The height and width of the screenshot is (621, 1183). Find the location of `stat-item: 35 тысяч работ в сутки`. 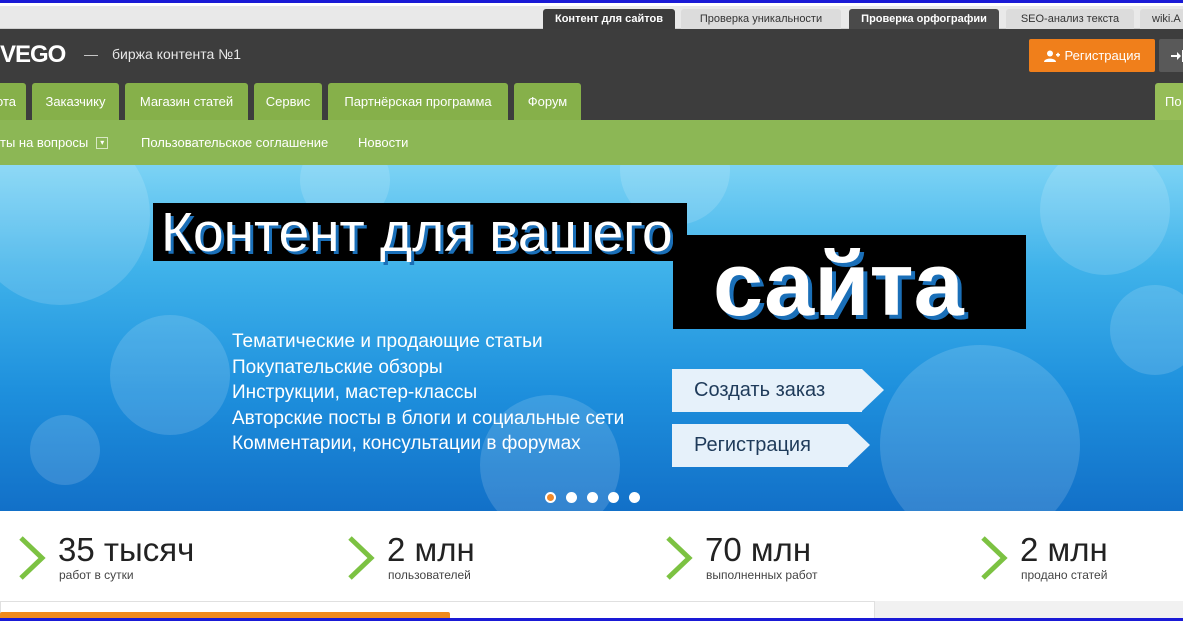

stat-item: 35 тысяч работ в сутки is located at coordinates (168, 556).